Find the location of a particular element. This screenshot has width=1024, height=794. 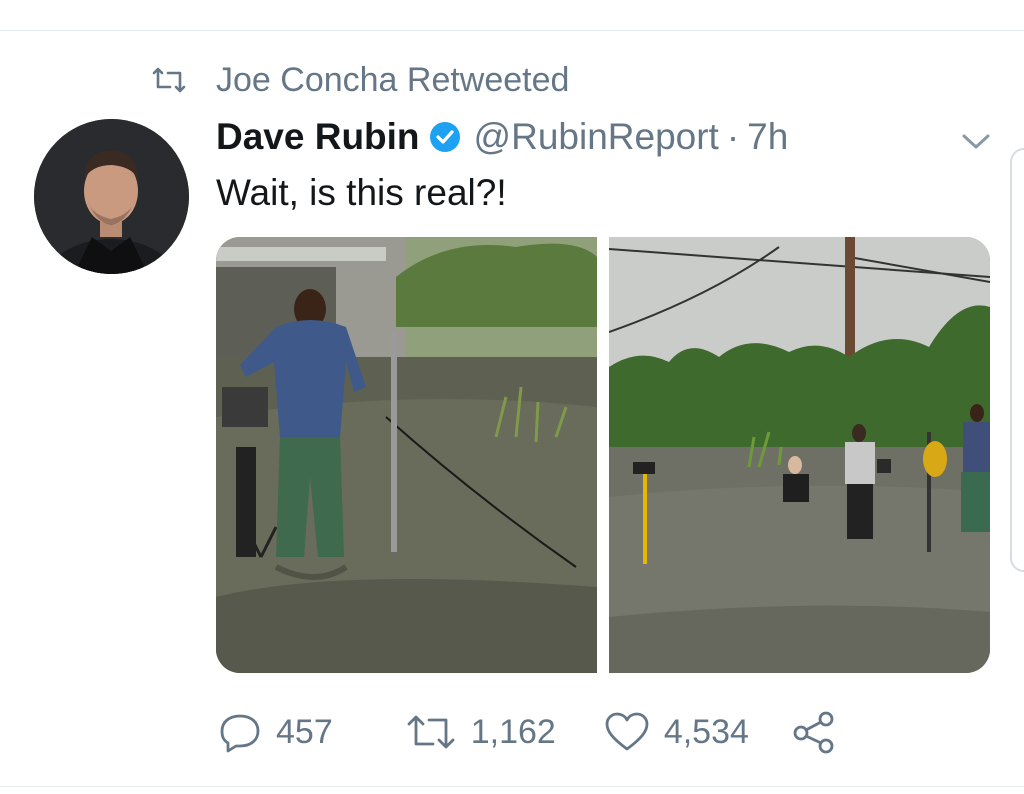

like-button: 4,534 is located at coordinates (676, 732).